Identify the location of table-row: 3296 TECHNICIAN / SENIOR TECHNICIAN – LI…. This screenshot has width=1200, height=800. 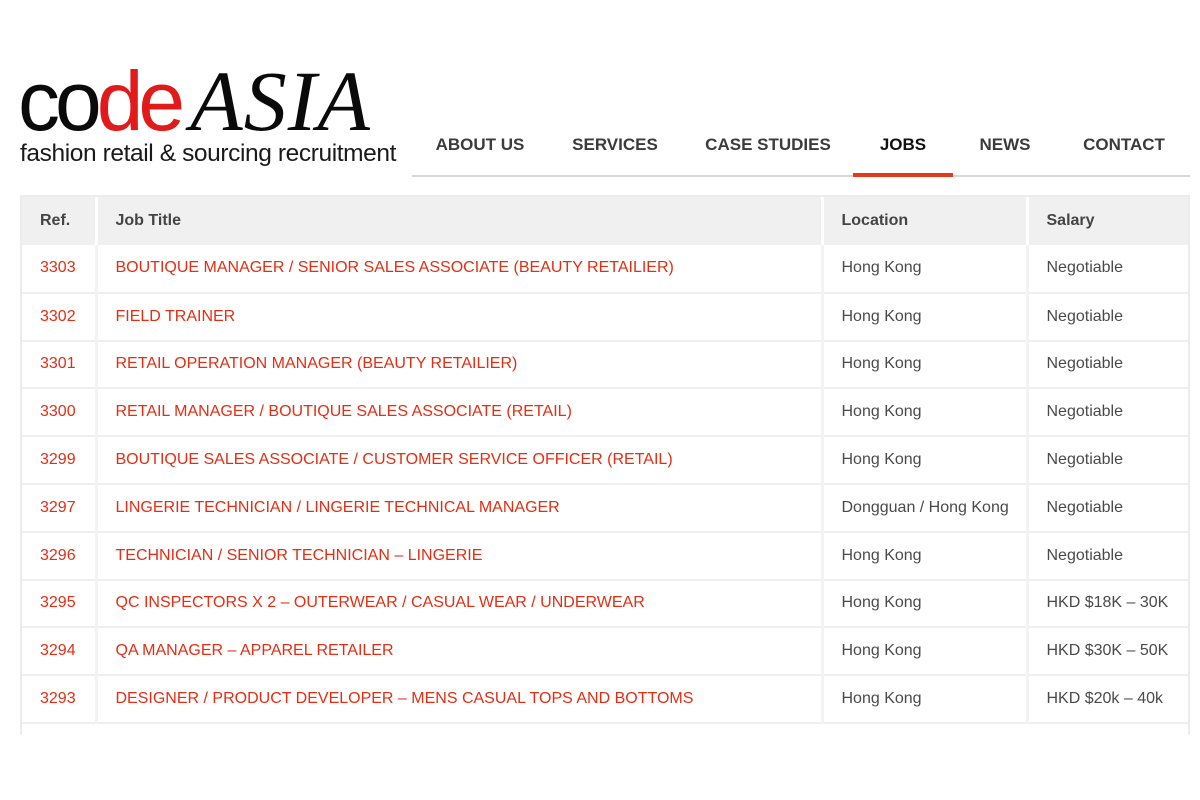
(605, 556).